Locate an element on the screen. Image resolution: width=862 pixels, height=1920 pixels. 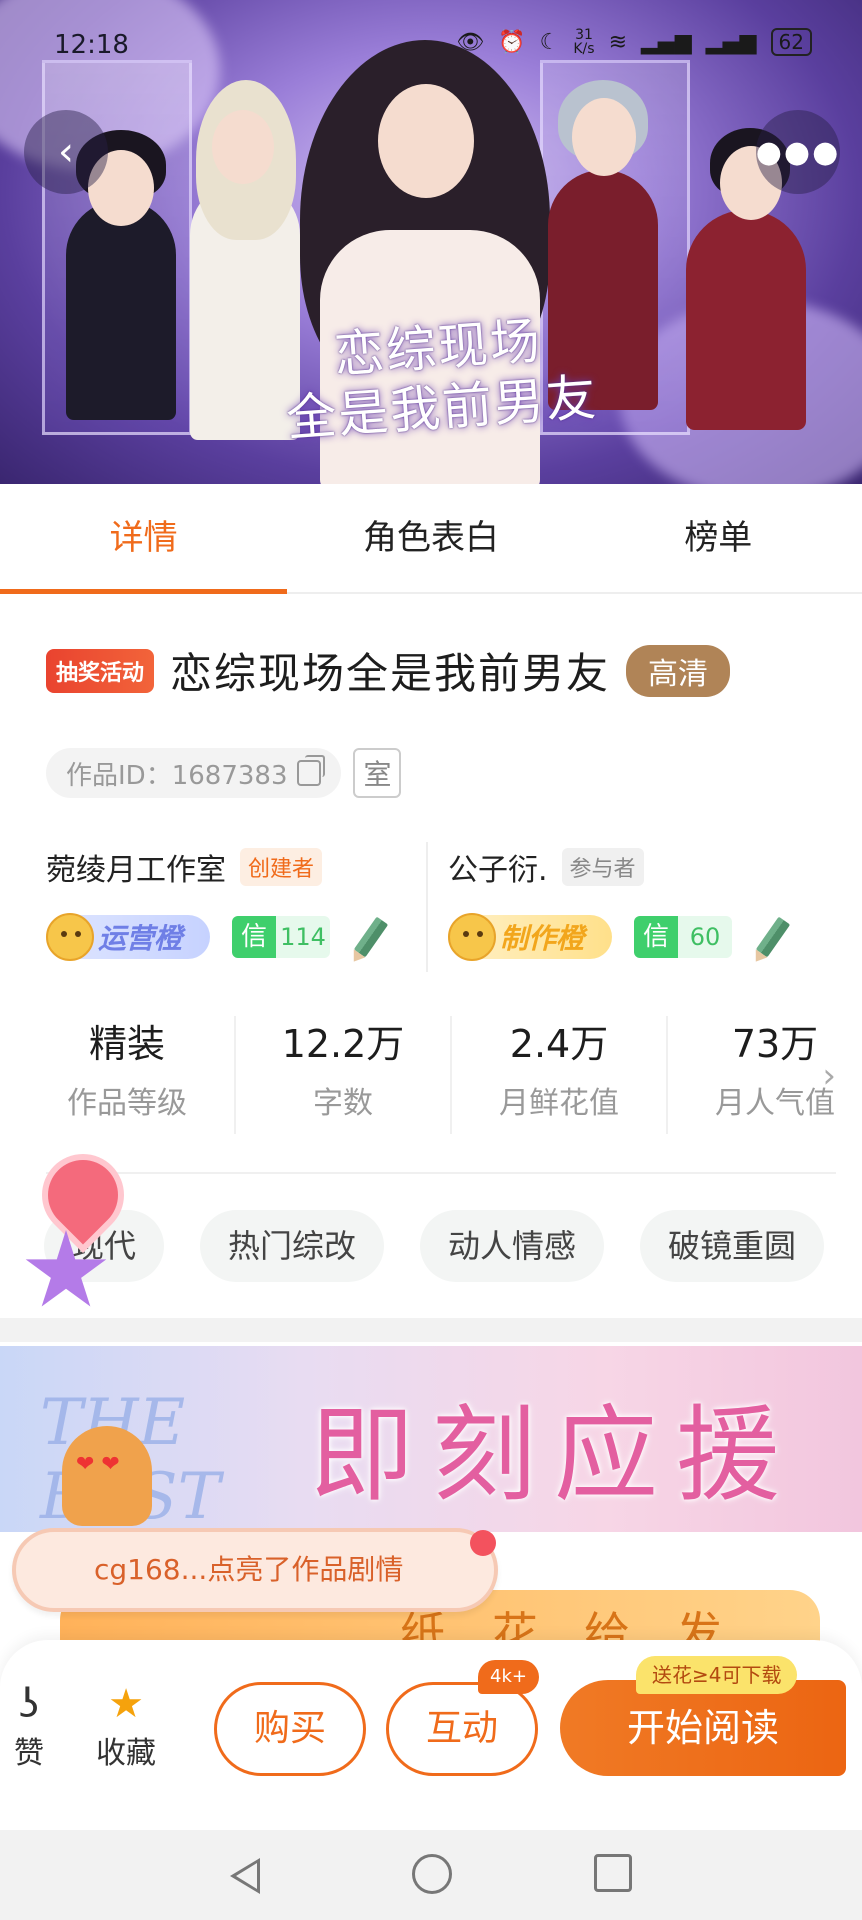
more-button: ●●● is located at coordinates (798, 152).